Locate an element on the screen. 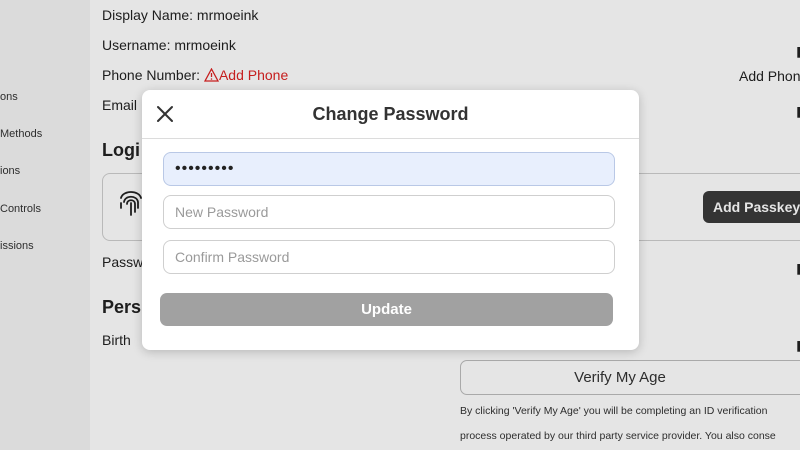 The height and width of the screenshot is (450, 800). confirm-password-field is located at coordinates (389, 257).